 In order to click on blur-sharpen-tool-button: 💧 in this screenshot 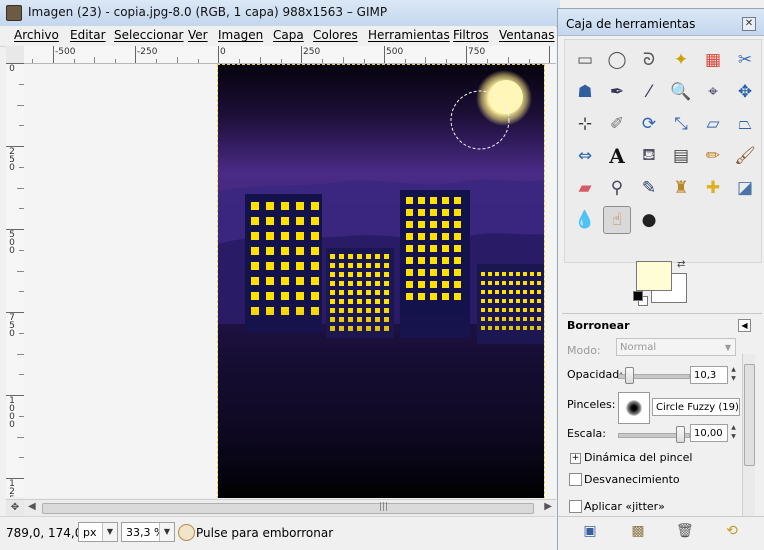, I will do `click(585, 220)`.